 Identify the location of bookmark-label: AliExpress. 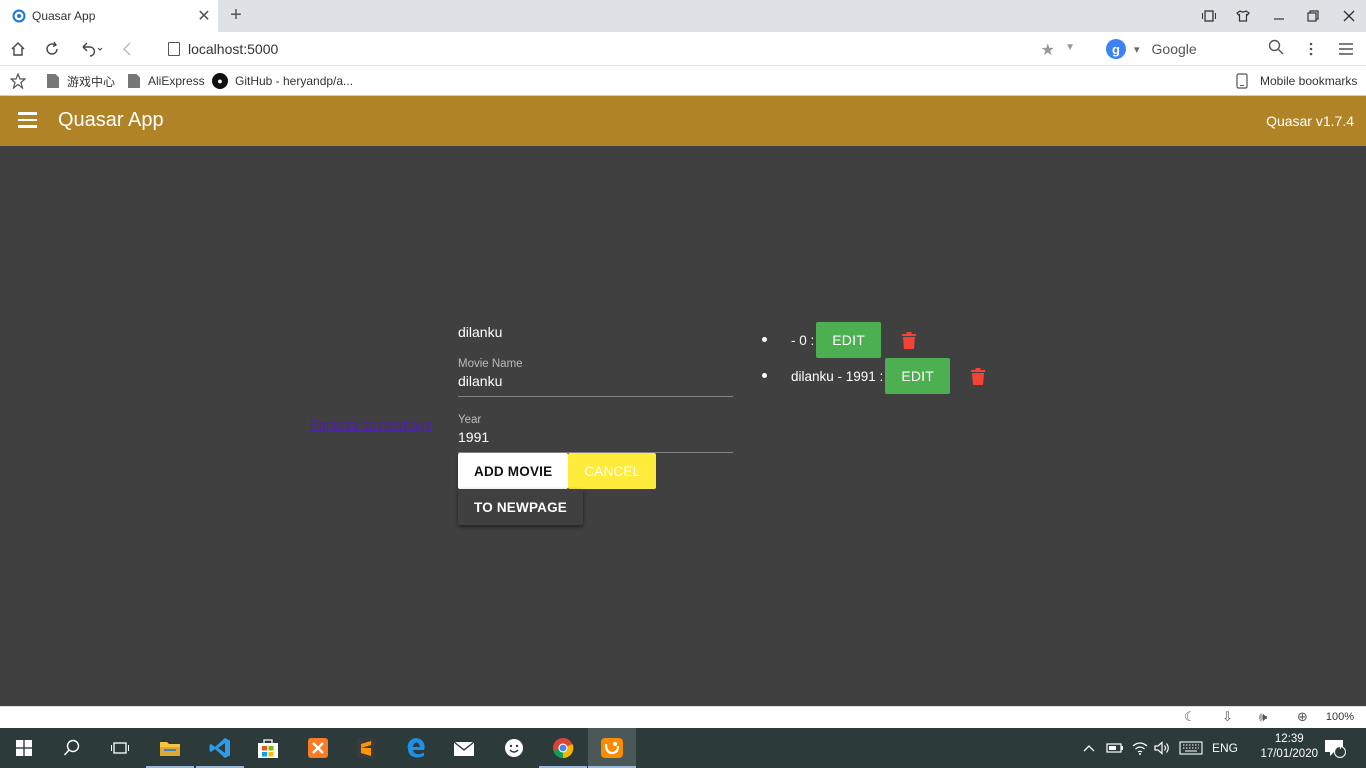
(176, 81).